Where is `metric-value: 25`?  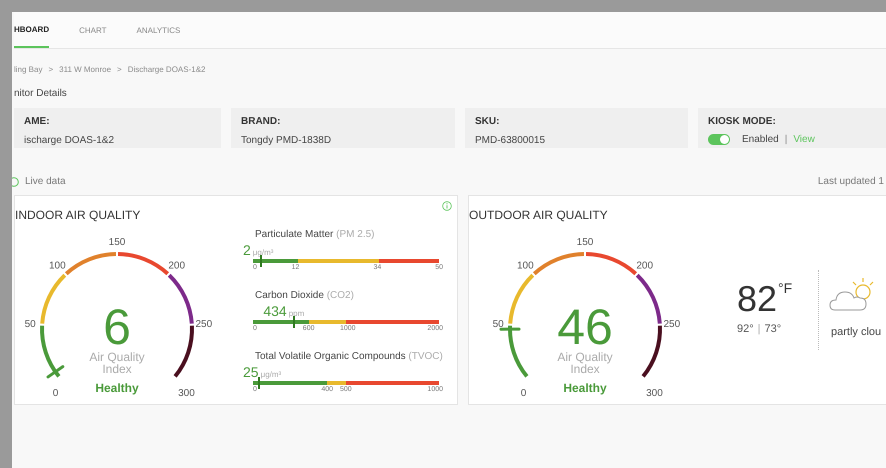 metric-value: 25 is located at coordinates (251, 372).